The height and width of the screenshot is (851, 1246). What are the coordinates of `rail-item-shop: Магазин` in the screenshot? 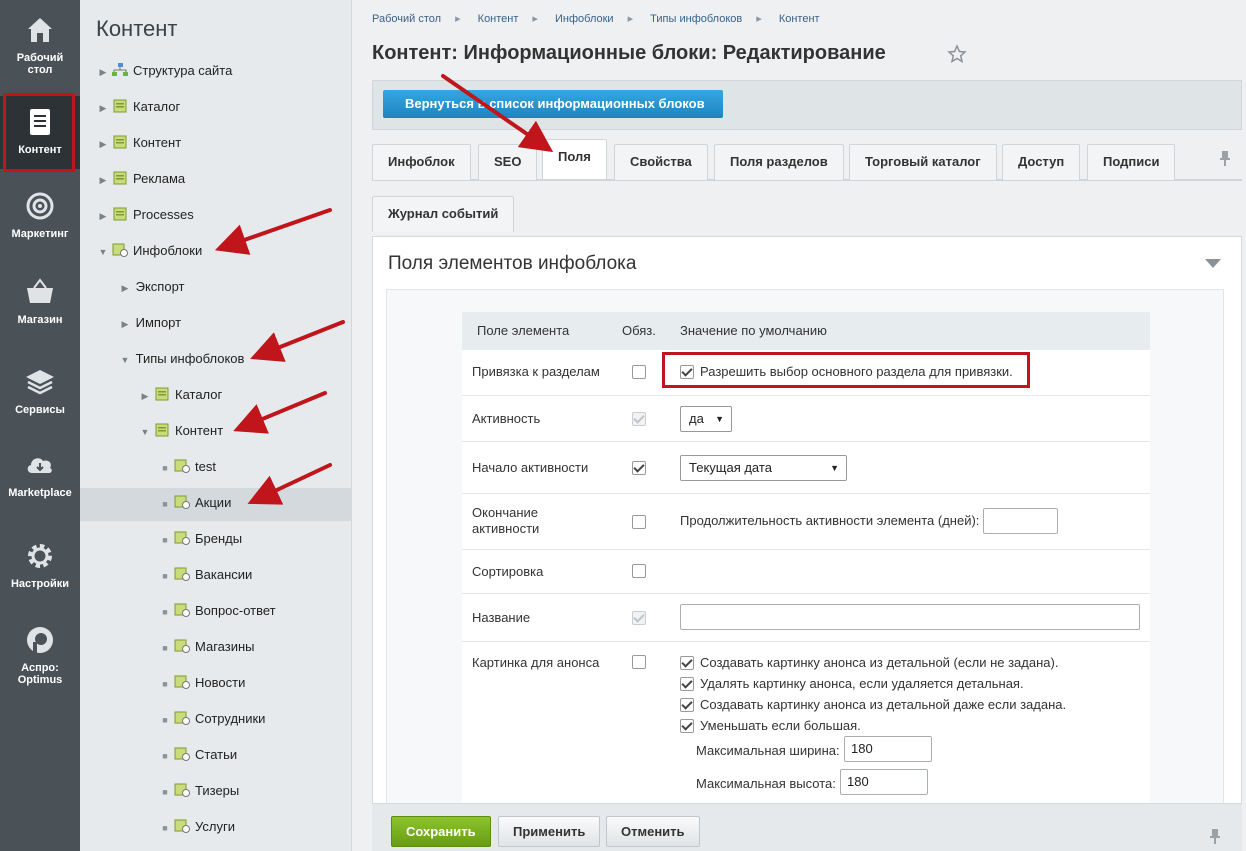 It's located at (40, 301).